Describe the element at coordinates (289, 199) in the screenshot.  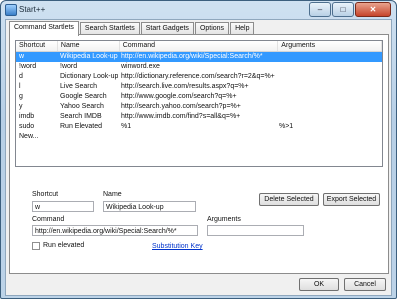
I see `delete-selected-button: Delete Selected` at that location.